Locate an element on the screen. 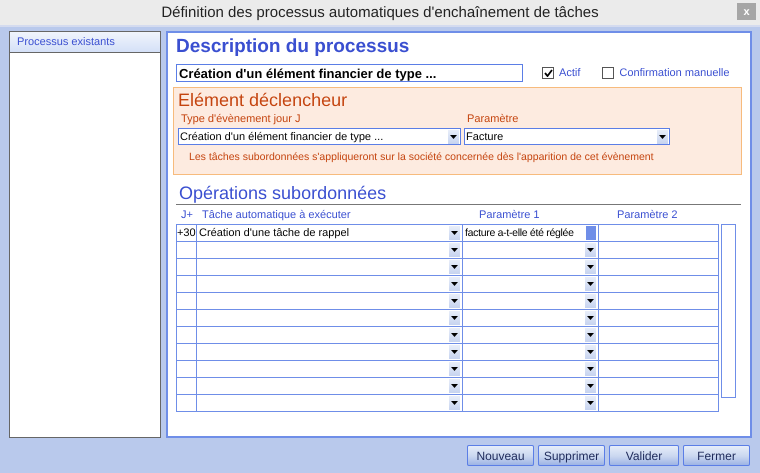  column-header: Paramètre 1 is located at coordinates (509, 215).